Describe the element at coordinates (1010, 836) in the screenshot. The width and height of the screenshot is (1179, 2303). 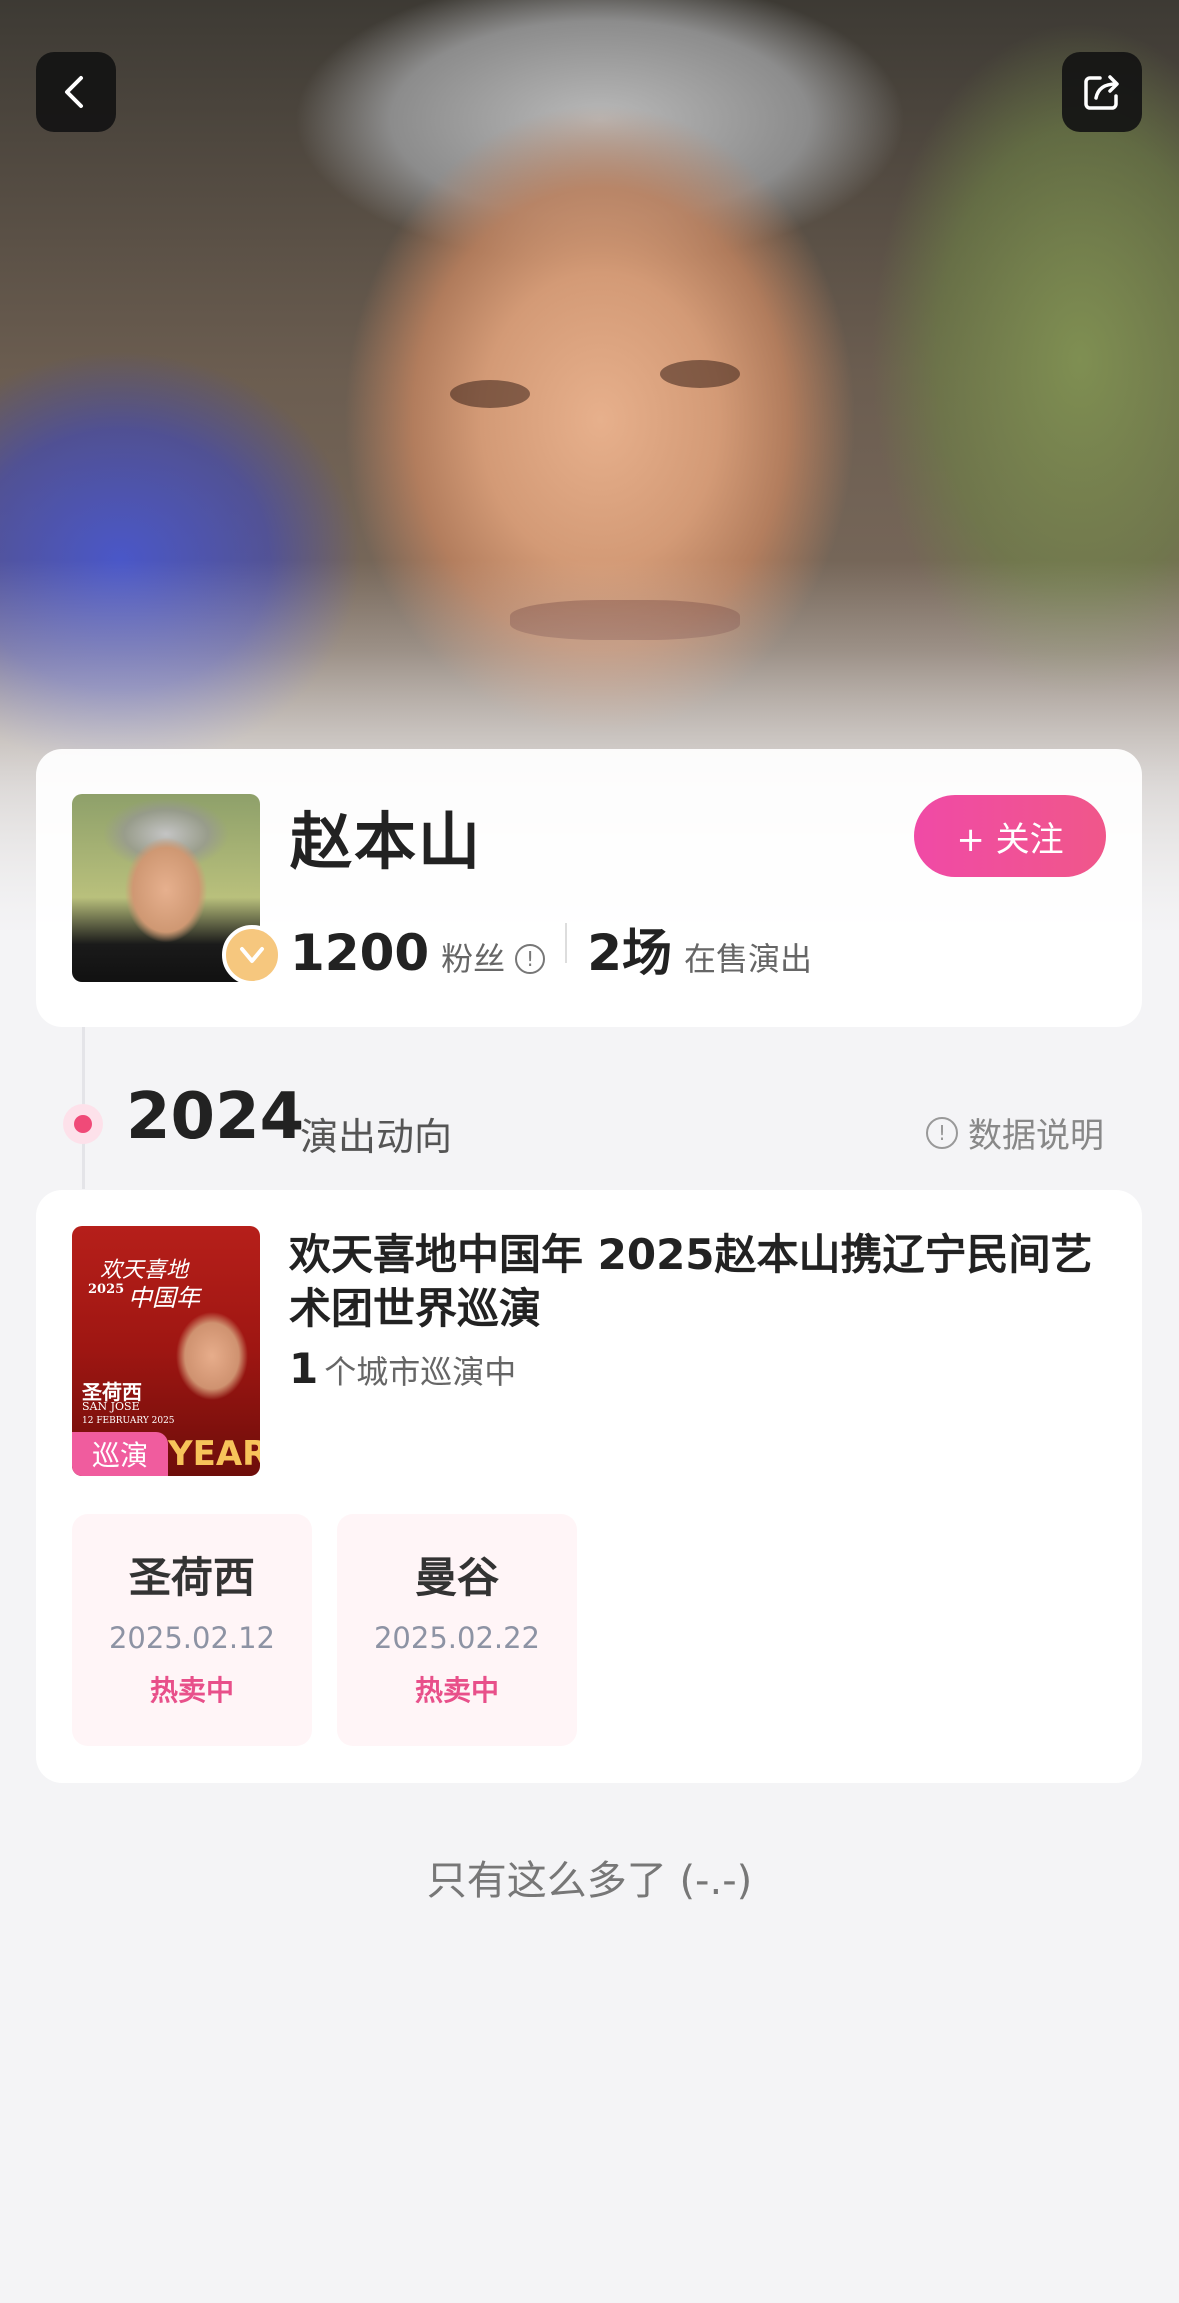
I see `follow-button: + 关注` at that location.